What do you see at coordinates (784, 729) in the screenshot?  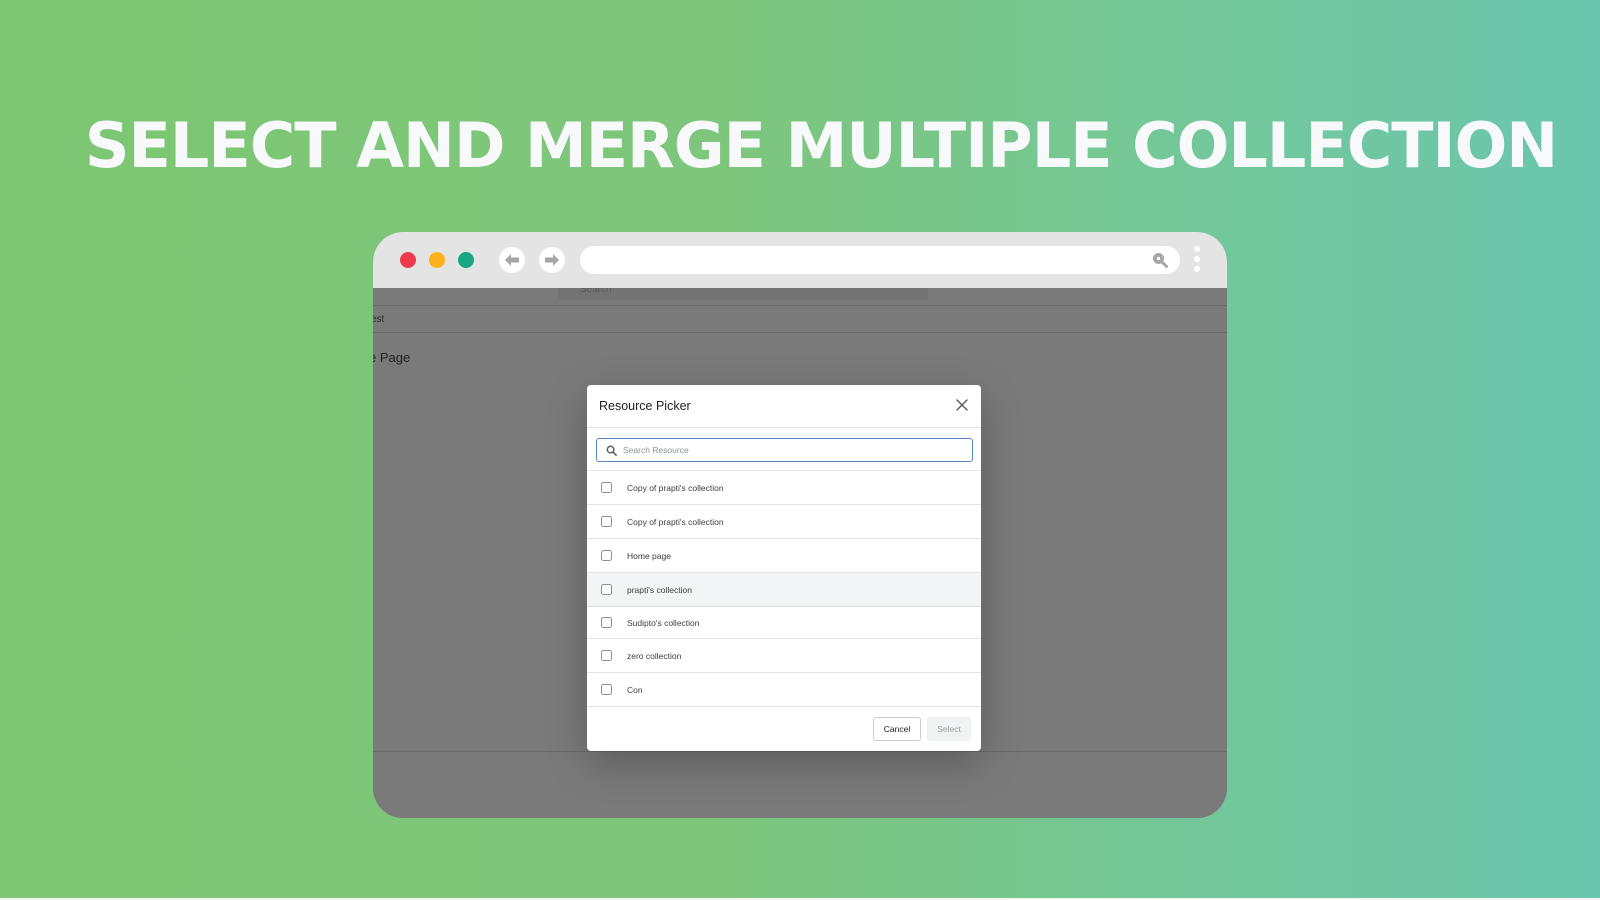 I see `modal-footer: Cancel Select` at bounding box center [784, 729].